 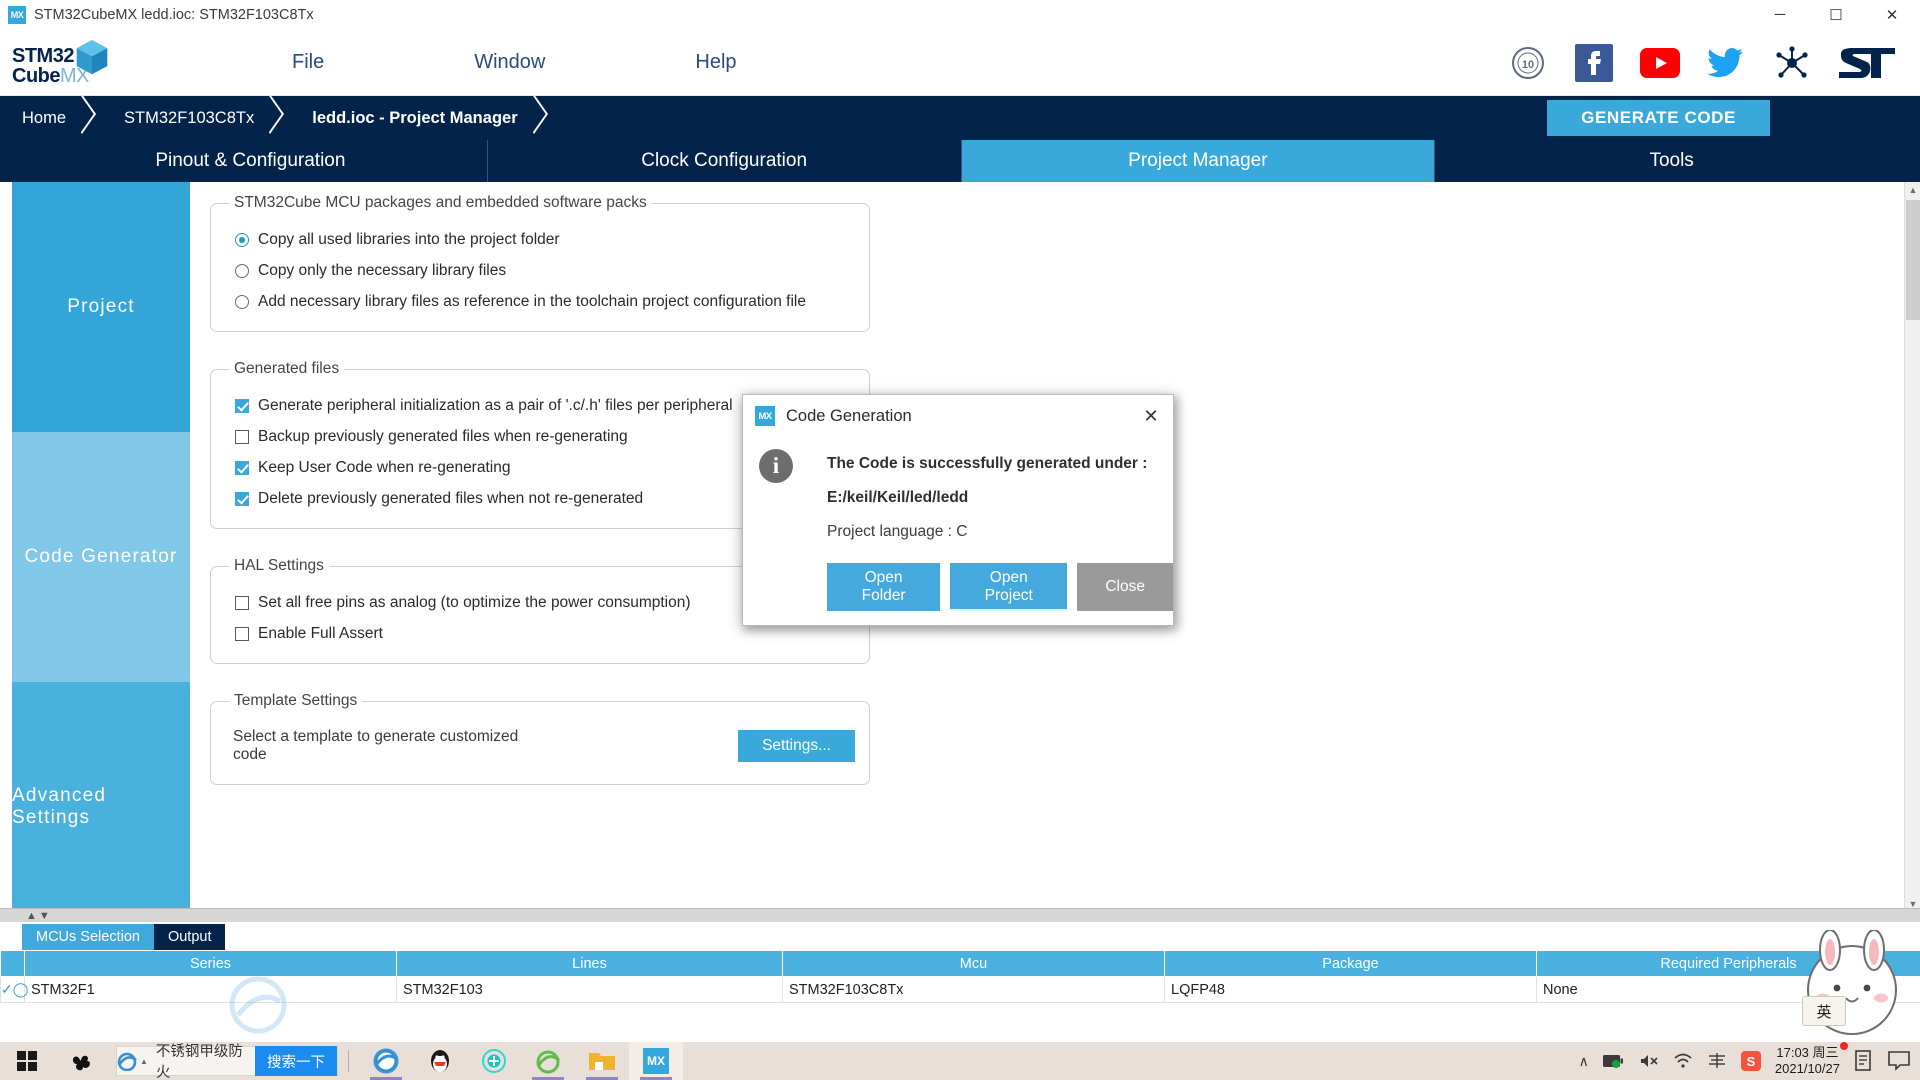 What do you see at coordinates (88, 937) in the screenshot?
I see `tab-mcus-selection: MCUs Selection` at bounding box center [88, 937].